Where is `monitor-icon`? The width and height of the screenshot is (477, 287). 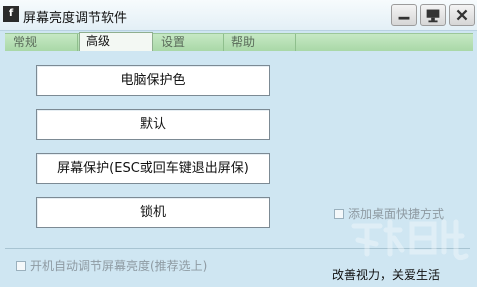
monitor-icon is located at coordinates (433, 16).